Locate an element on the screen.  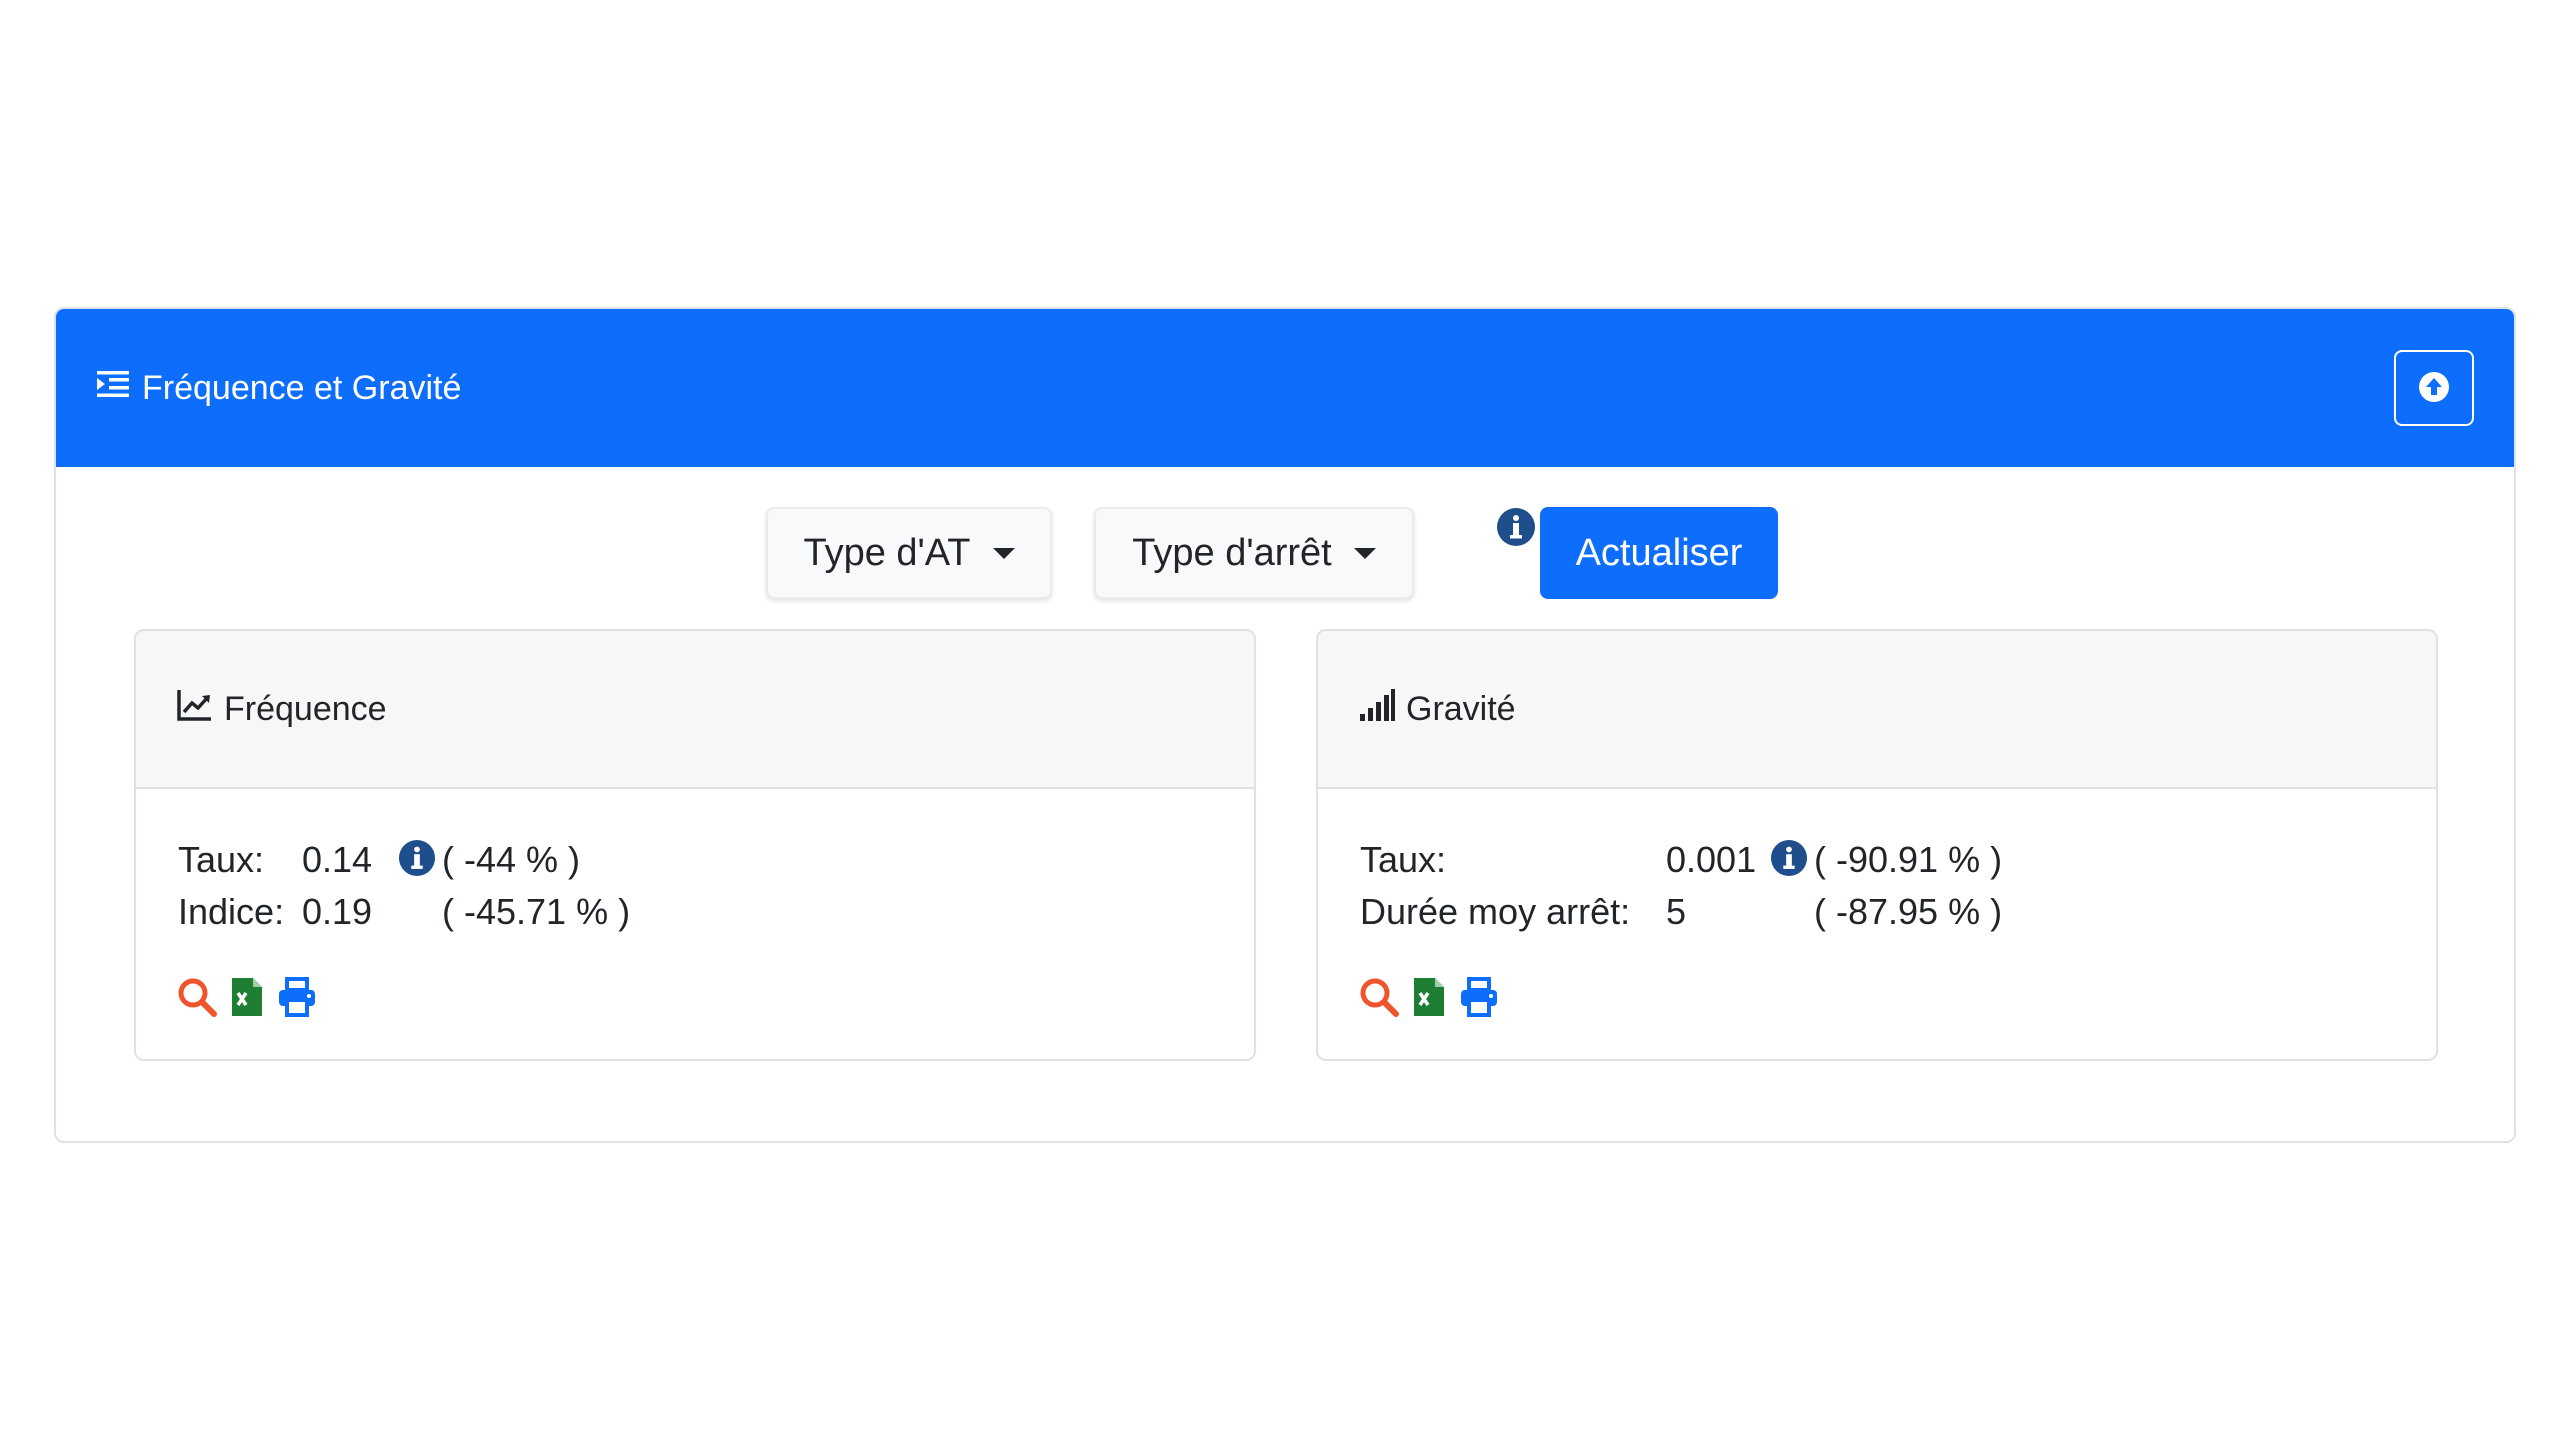
metric-value: 0.001 is located at coordinates (1711, 859).